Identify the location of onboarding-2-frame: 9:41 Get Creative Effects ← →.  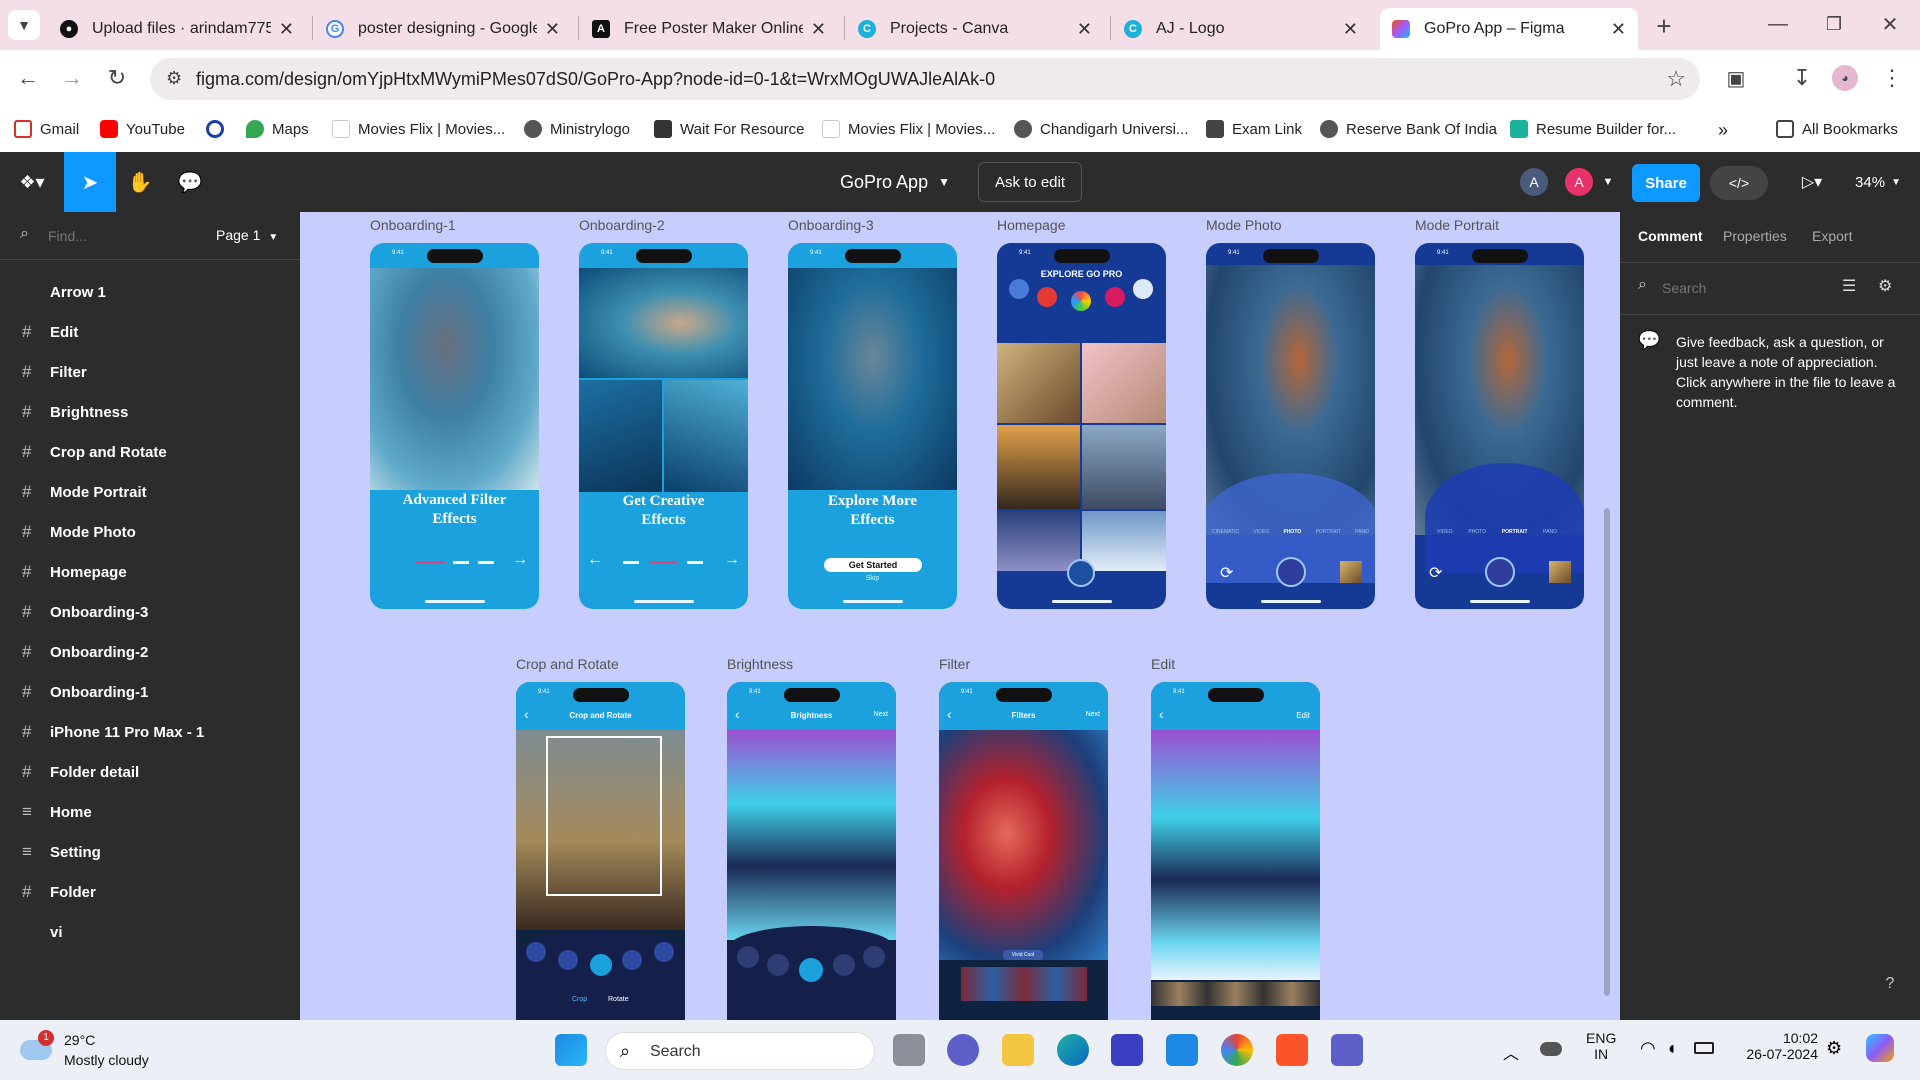
(663, 426).